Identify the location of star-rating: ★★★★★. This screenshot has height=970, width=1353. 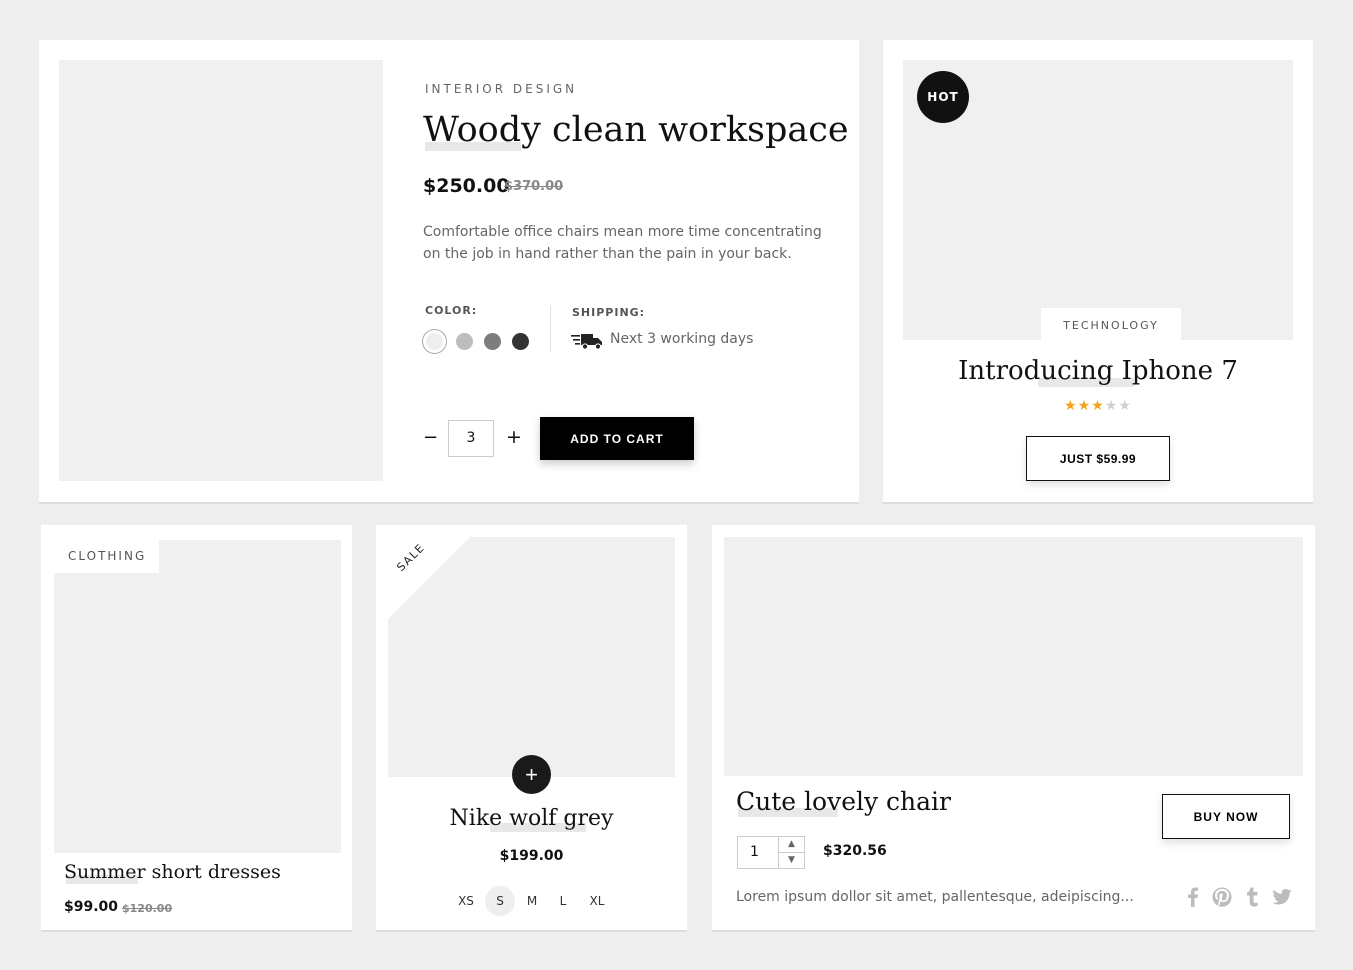
(1098, 406).